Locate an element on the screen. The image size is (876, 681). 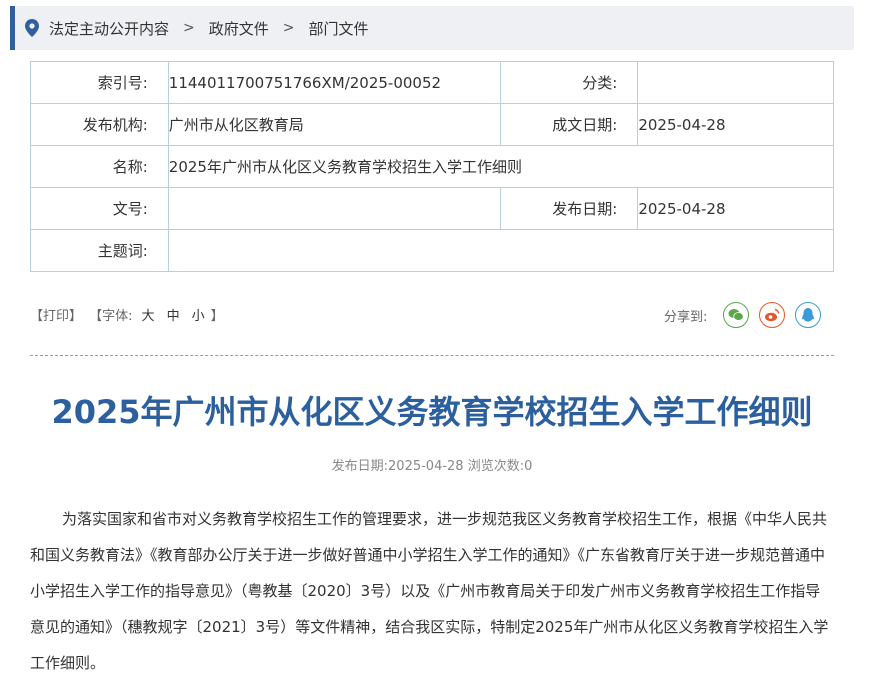
docno-value is located at coordinates (334, 208).